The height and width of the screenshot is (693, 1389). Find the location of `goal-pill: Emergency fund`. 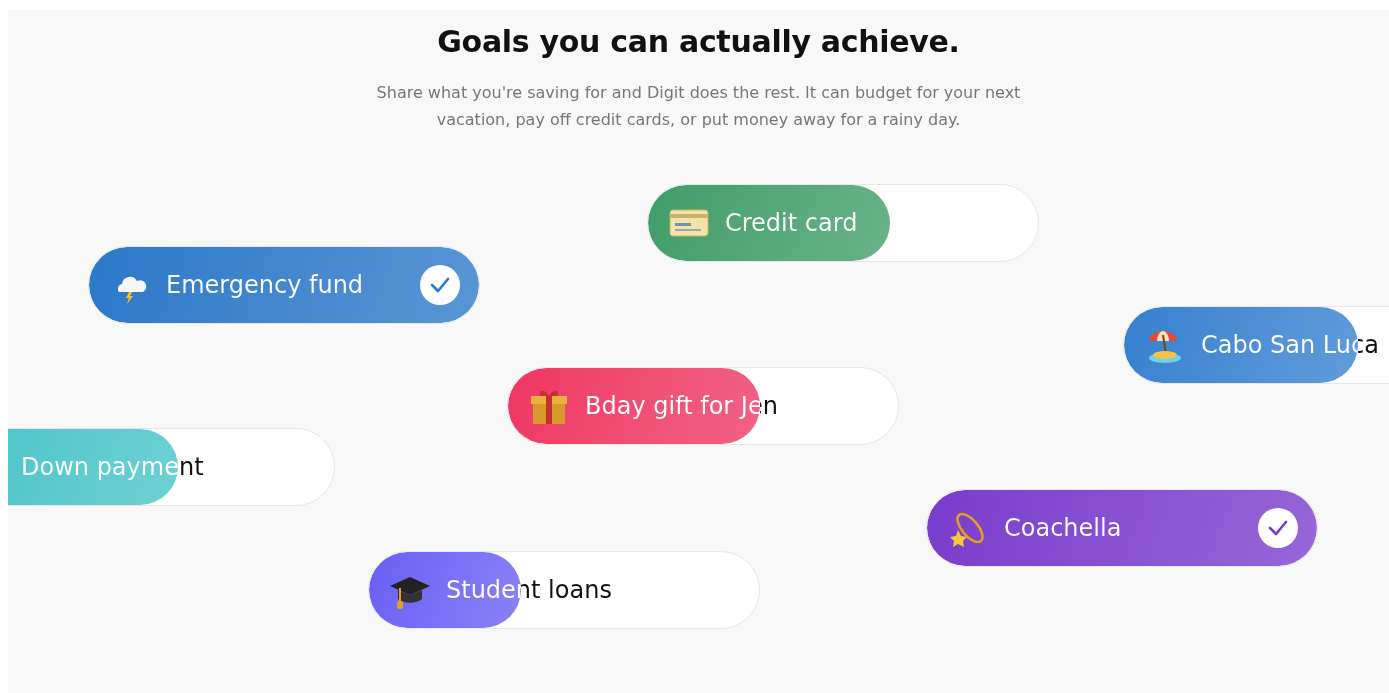

goal-pill: Emergency fund is located at coordinates (284, 285).